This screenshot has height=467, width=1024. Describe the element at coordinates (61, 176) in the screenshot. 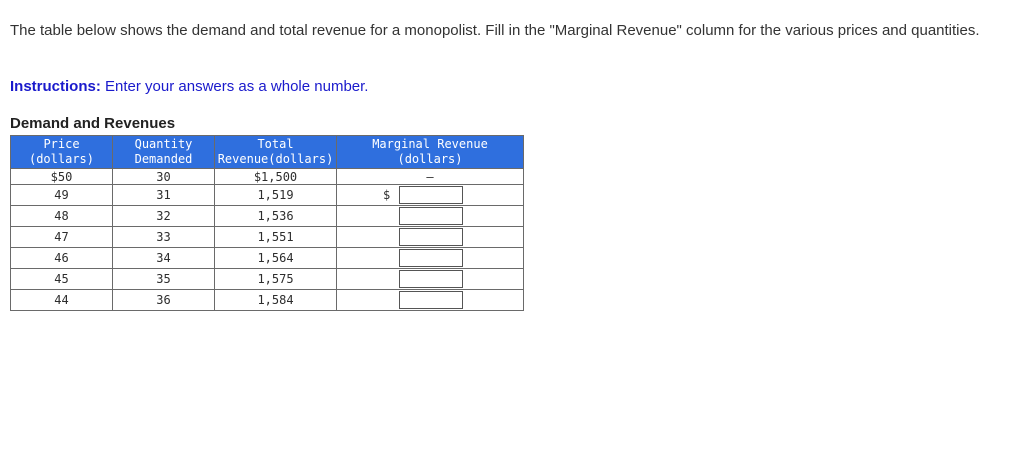

I see `price-cell: $50` at that location.